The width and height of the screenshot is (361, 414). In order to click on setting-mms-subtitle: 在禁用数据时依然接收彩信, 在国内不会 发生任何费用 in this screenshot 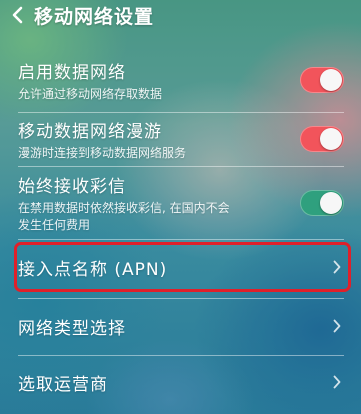, I will do `click(124, 217)`.